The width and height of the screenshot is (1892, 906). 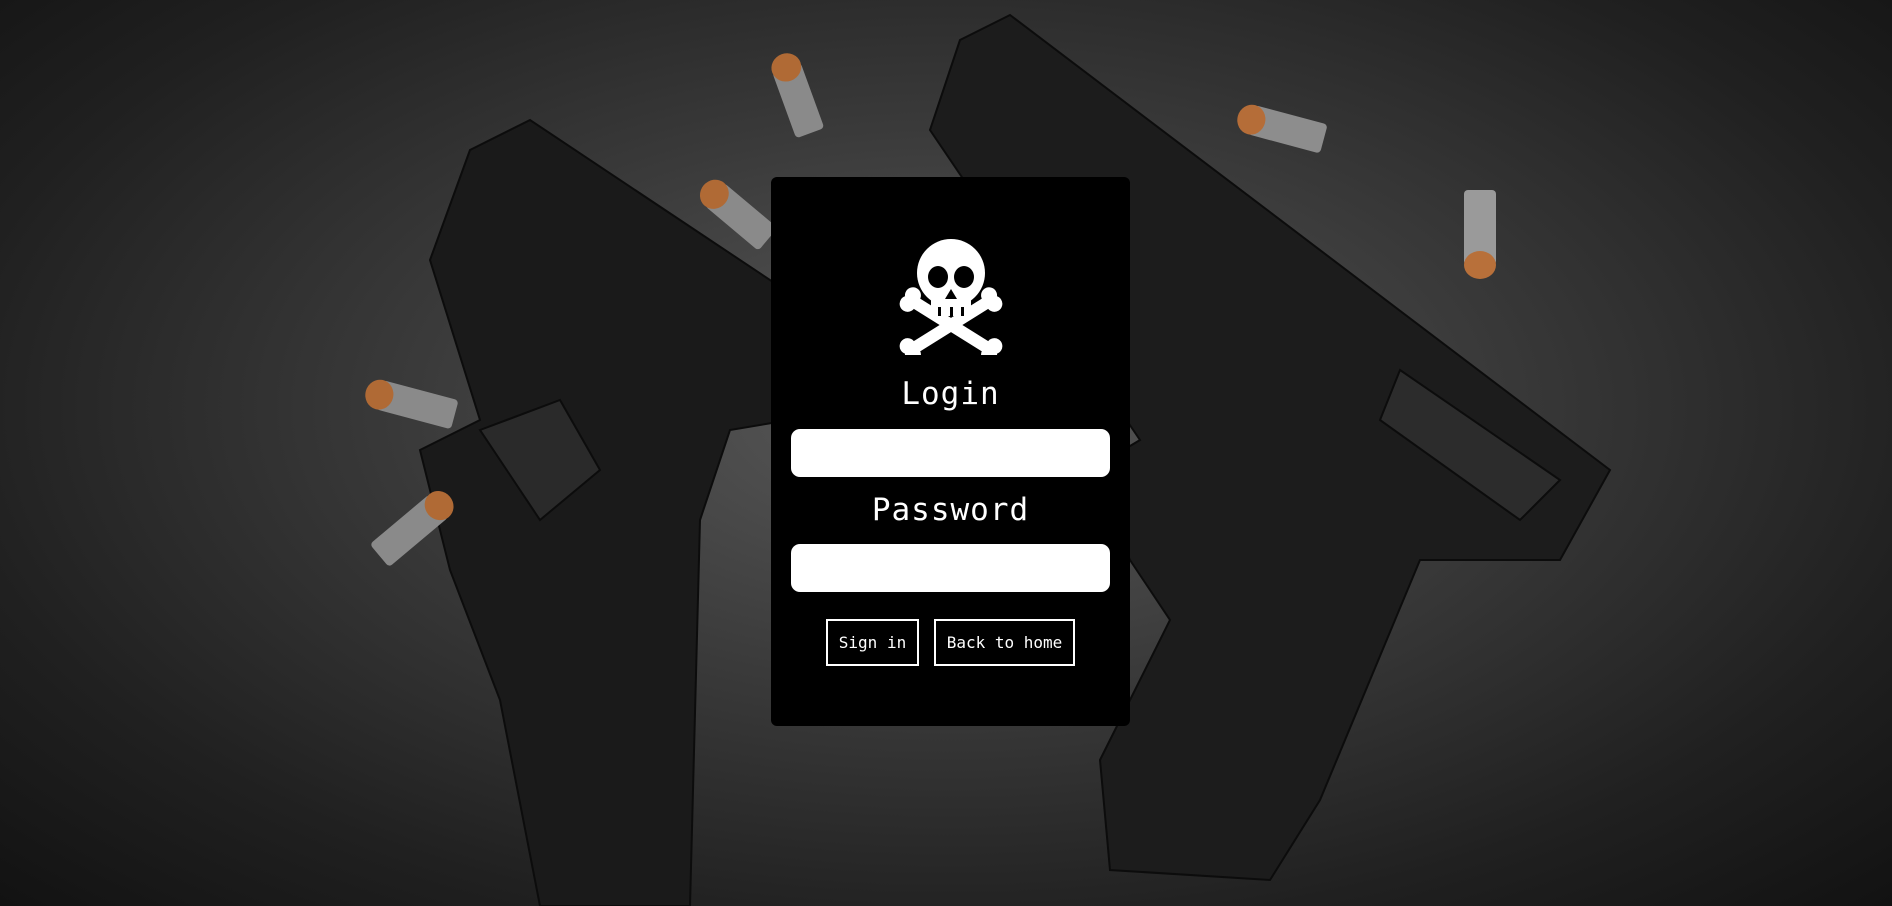 I want to click on password-input, so click(x=950, y=568).